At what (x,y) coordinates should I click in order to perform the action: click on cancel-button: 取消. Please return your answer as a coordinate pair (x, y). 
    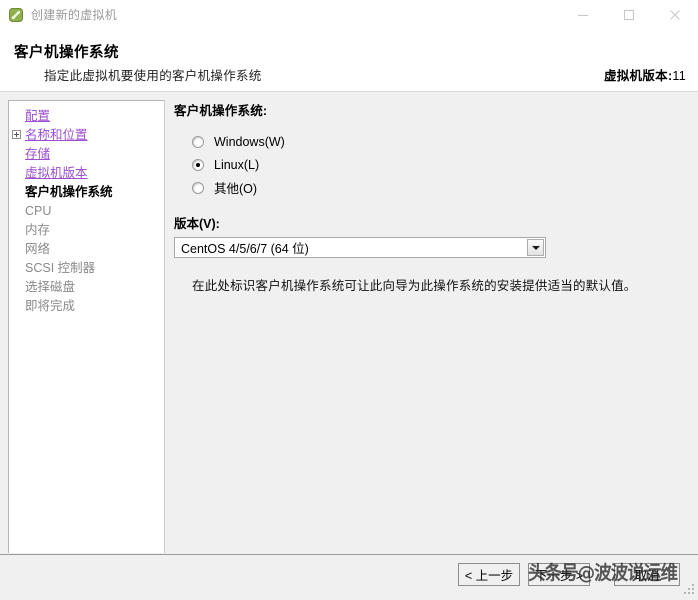
    Looking at the image, I should click on (647, 574).